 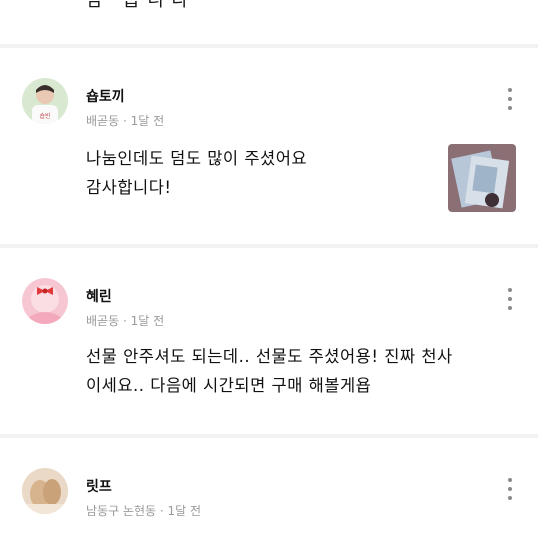 I want to click on user-avatar-icon: 숍빈, so click(x=45, y=101).